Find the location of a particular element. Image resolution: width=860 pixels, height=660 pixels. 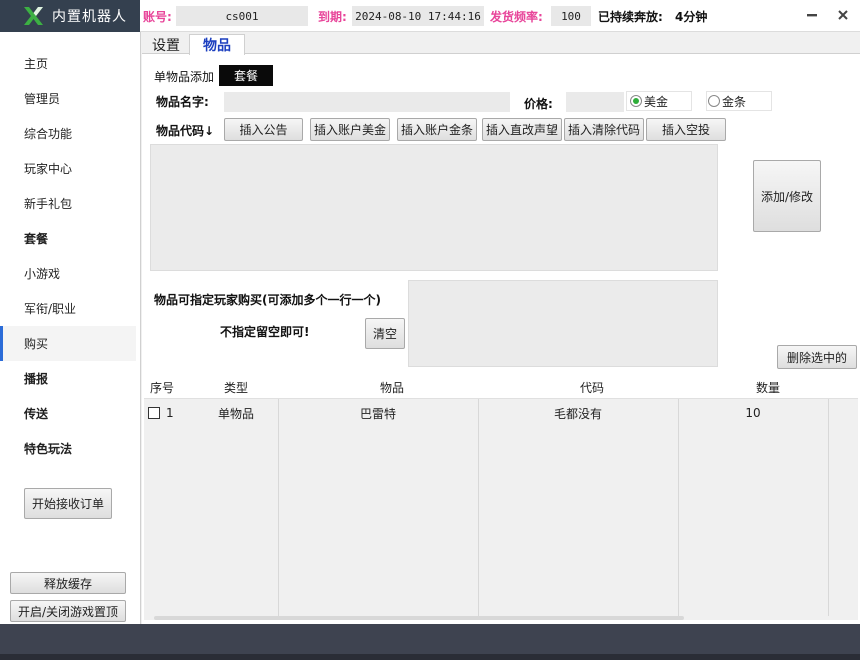

rate-label: 发货频率: is located at coordinates (516, 17).